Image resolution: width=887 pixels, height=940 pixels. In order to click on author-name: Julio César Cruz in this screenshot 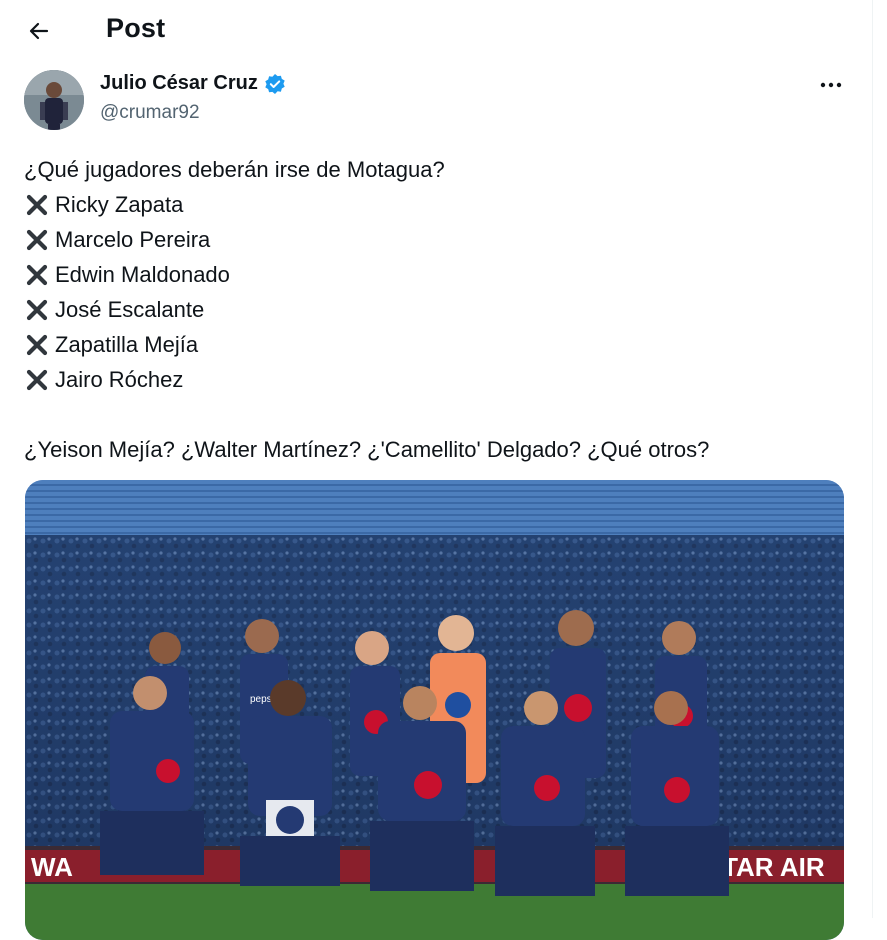, I will do `click(193, 83)`.